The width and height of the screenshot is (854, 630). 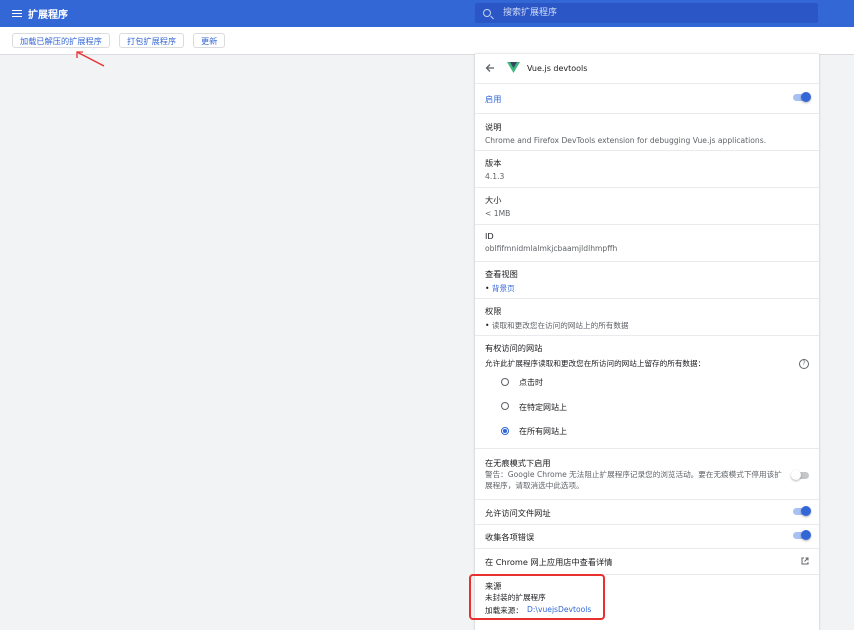 I want to click on description-label: 说明, so click(x=493, y=127).